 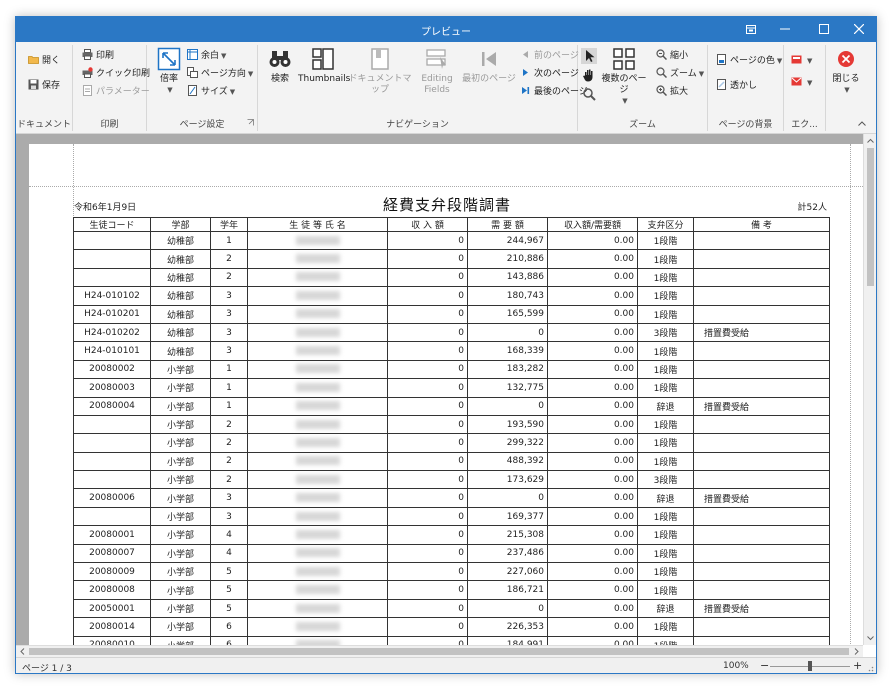 I want to click on scroll-up-arrow-icon, so click(x=870, y=141).